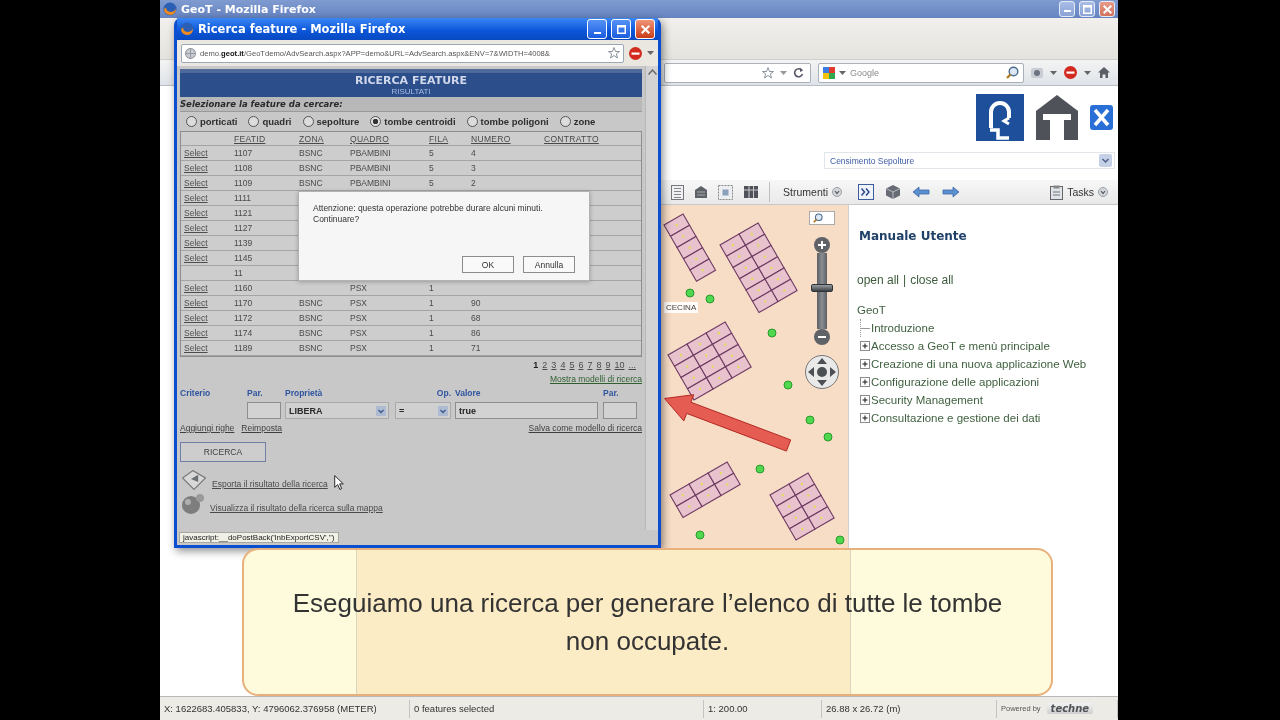 The height and width of the screenshot is (720, 1280). Describe the element at coordinates (526, 410) in the screenshot. I see `value-field: true` at that location.